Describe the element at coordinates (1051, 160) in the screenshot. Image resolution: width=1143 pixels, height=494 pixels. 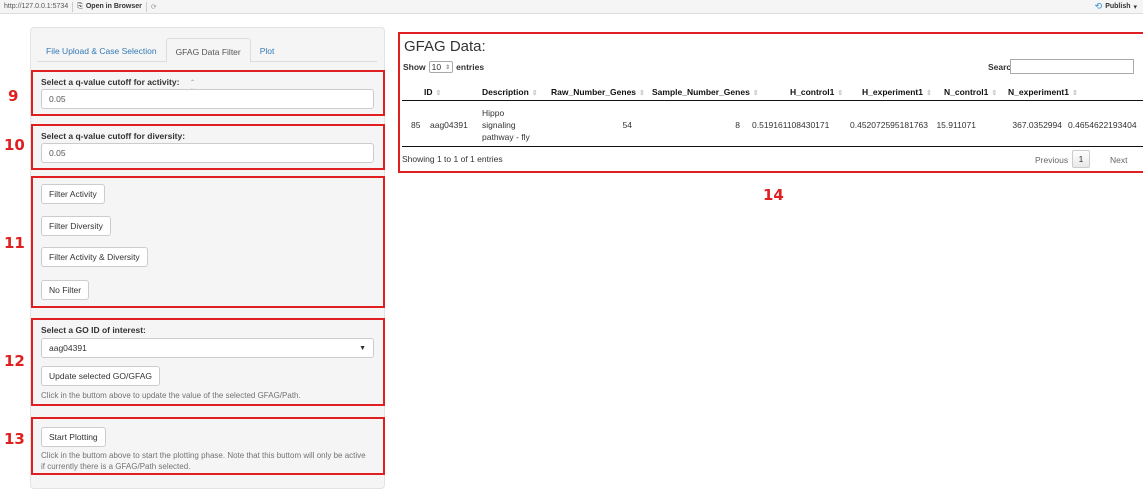
I see `previous-page-button: Previous` at that location.